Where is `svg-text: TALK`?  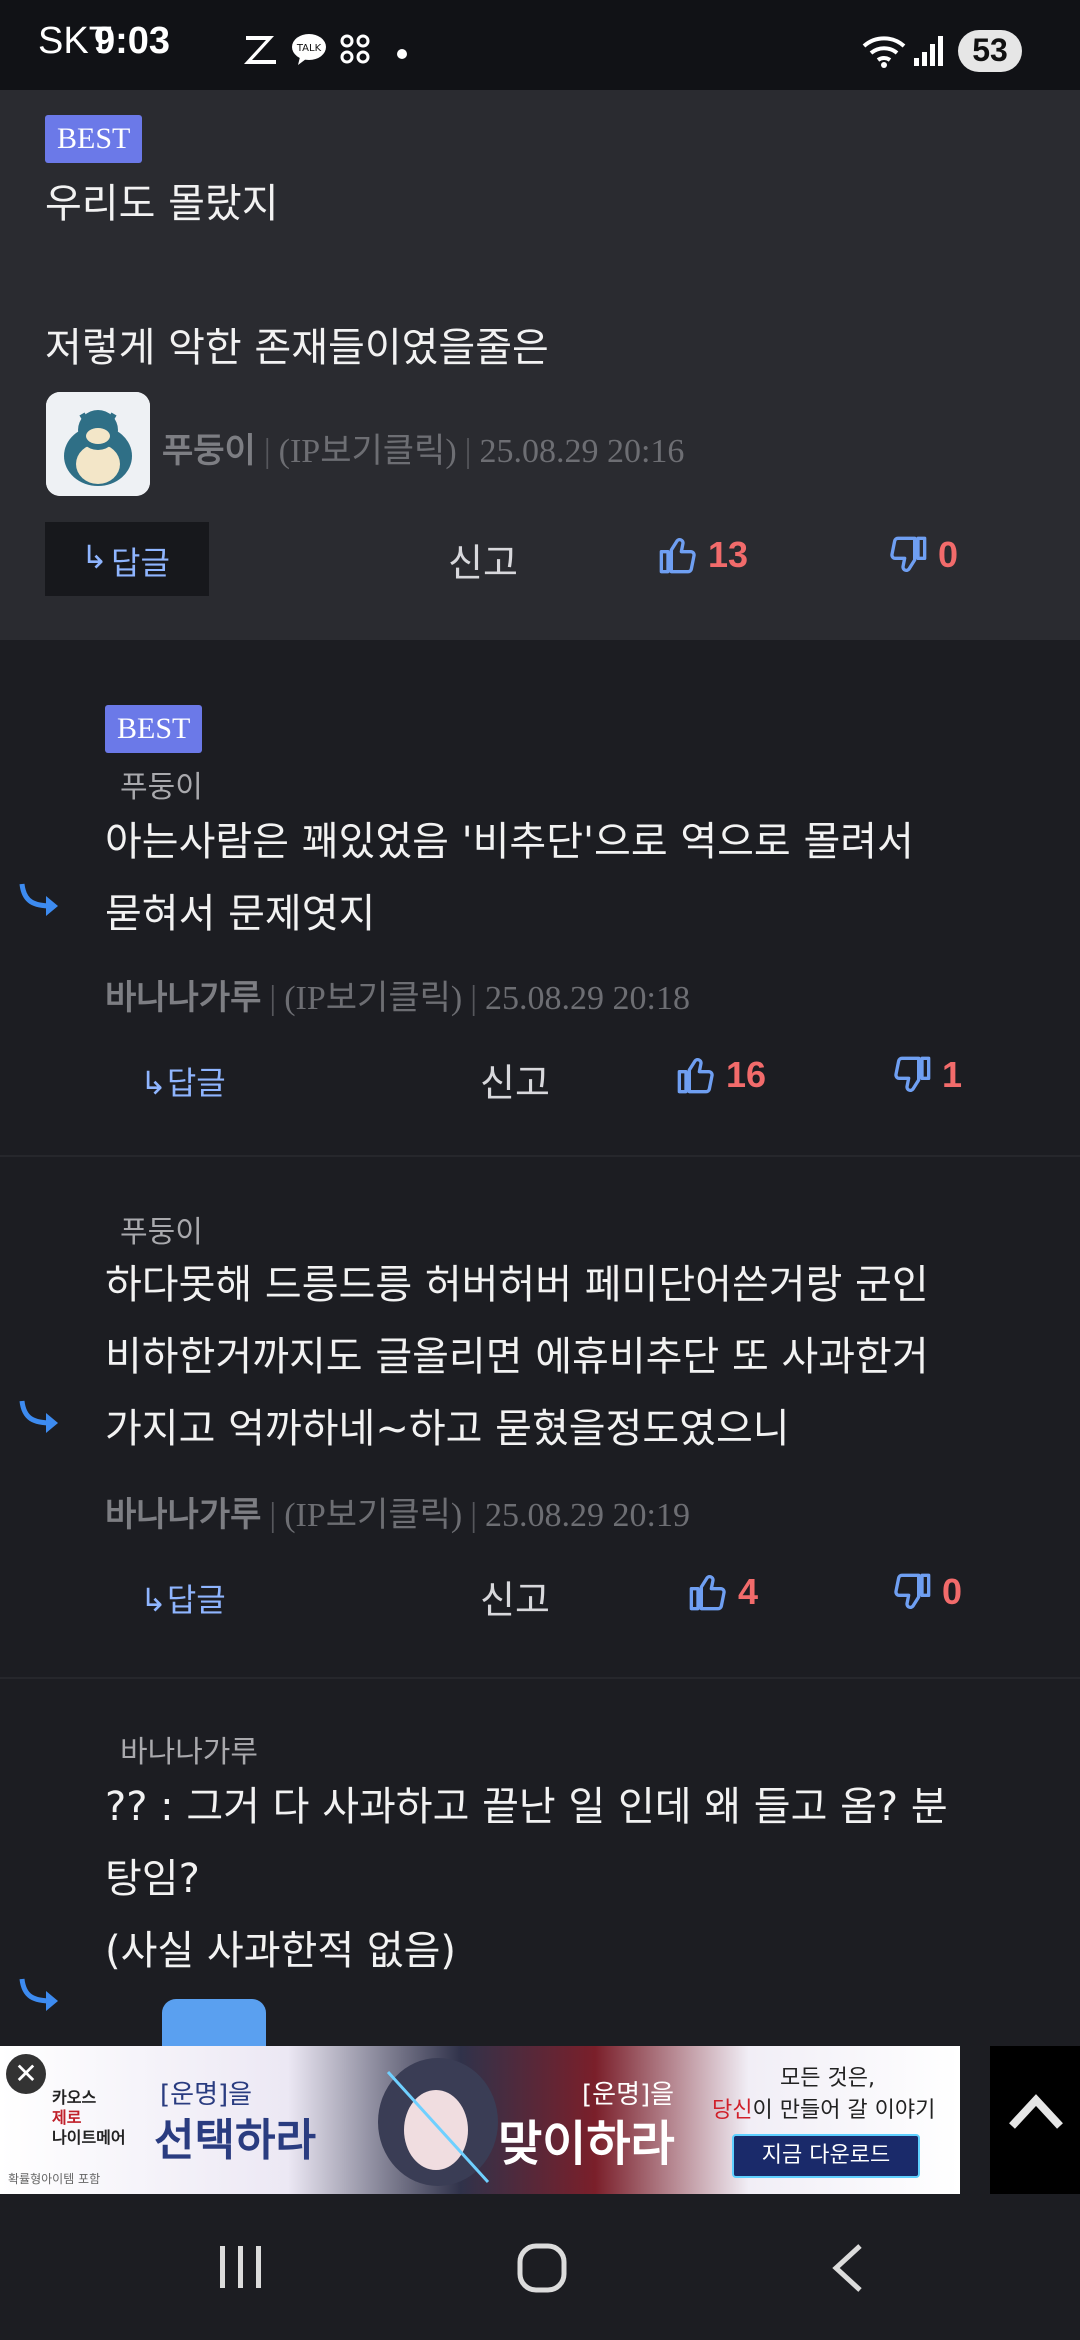 svg-text: TALK is located at coordinates (309, 48).